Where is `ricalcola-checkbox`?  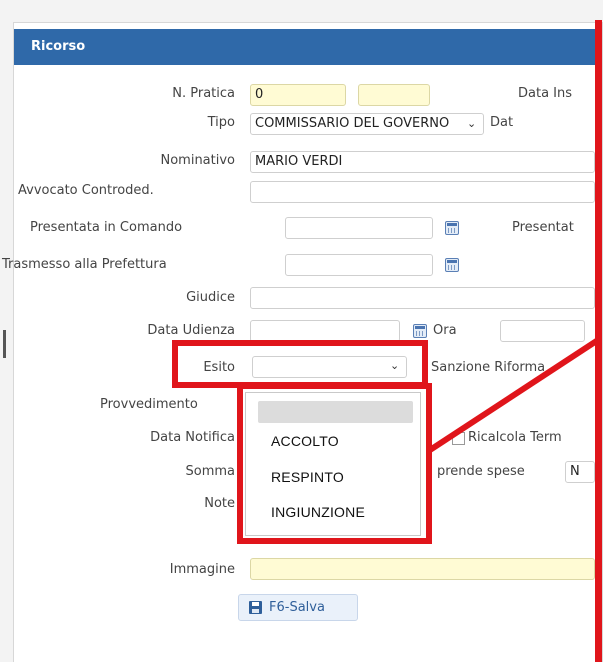 ricalcola-checkbox is located at coordinates (458, 438).